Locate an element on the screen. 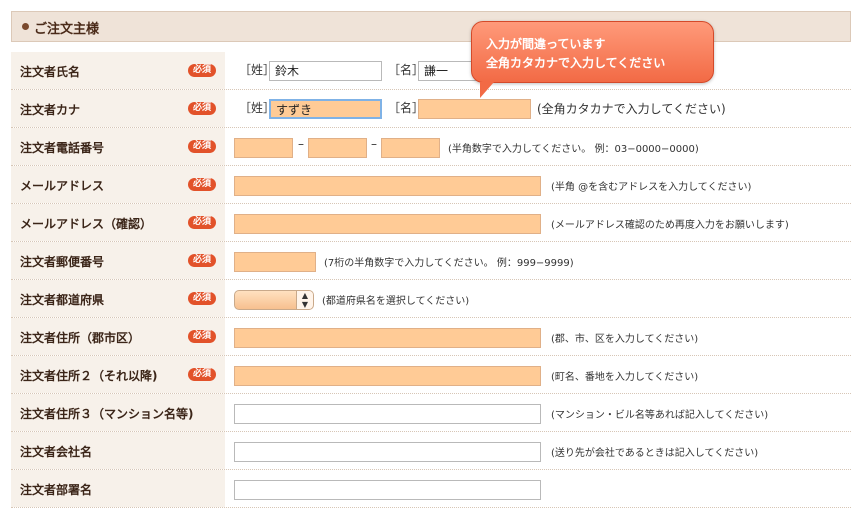 This screenshot has width=862, height=520. field-hint: (半角 @を含むアドレスを入力してください) is located at coordinates (651, 187).